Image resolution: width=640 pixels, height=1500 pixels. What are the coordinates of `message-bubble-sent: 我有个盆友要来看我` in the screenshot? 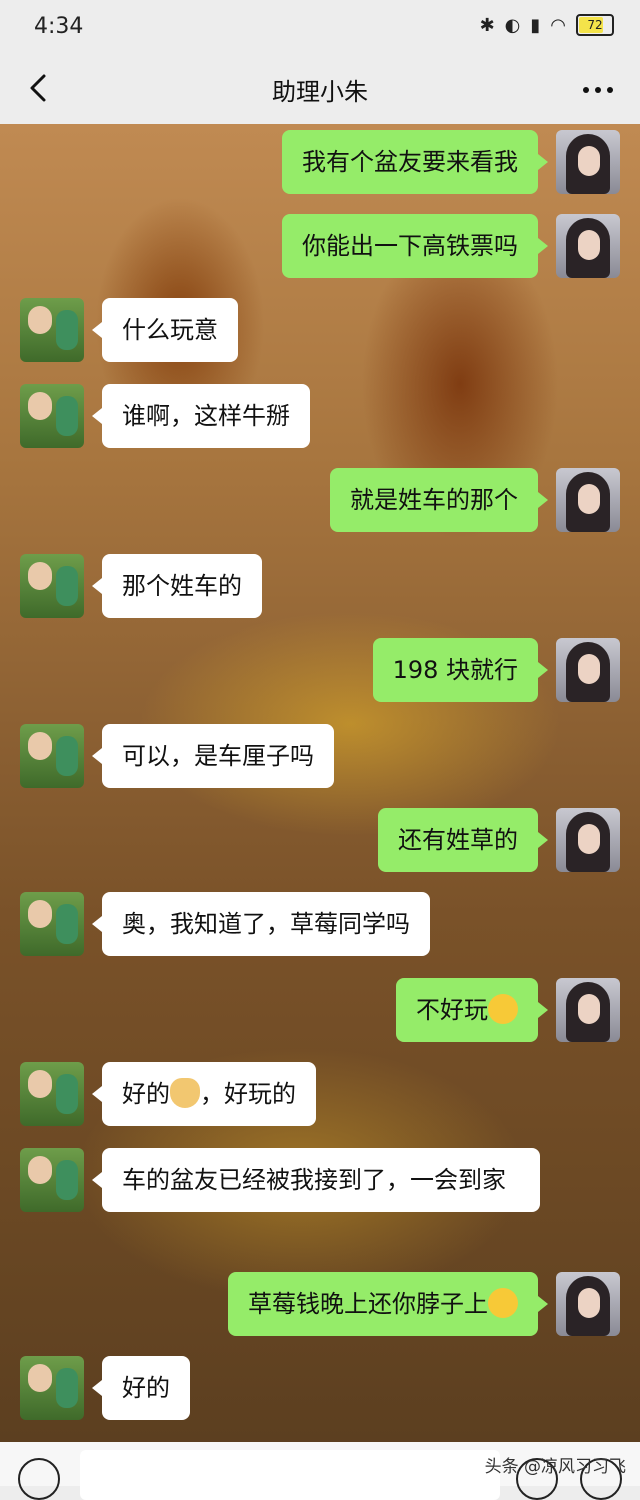 It's located at (415, 162).